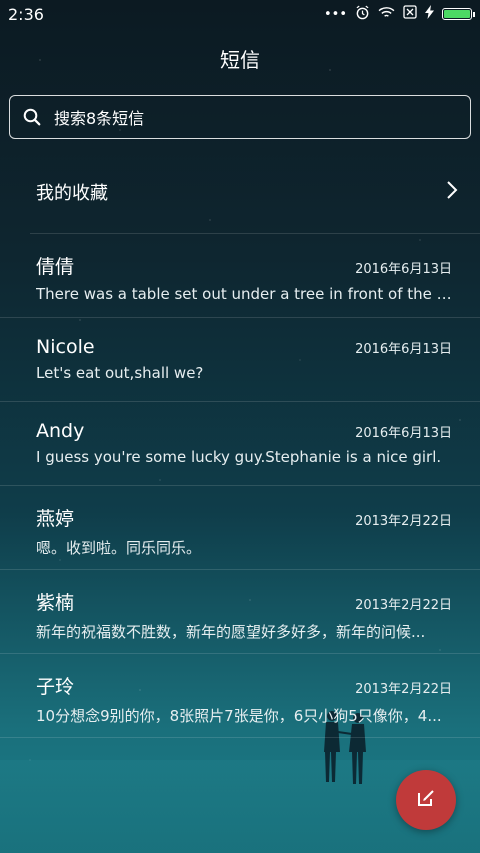 This screenshot has height=853, width=480. Describe the element at coordinates (32, 117) in the screenshot. I see `search-icon` at that location.